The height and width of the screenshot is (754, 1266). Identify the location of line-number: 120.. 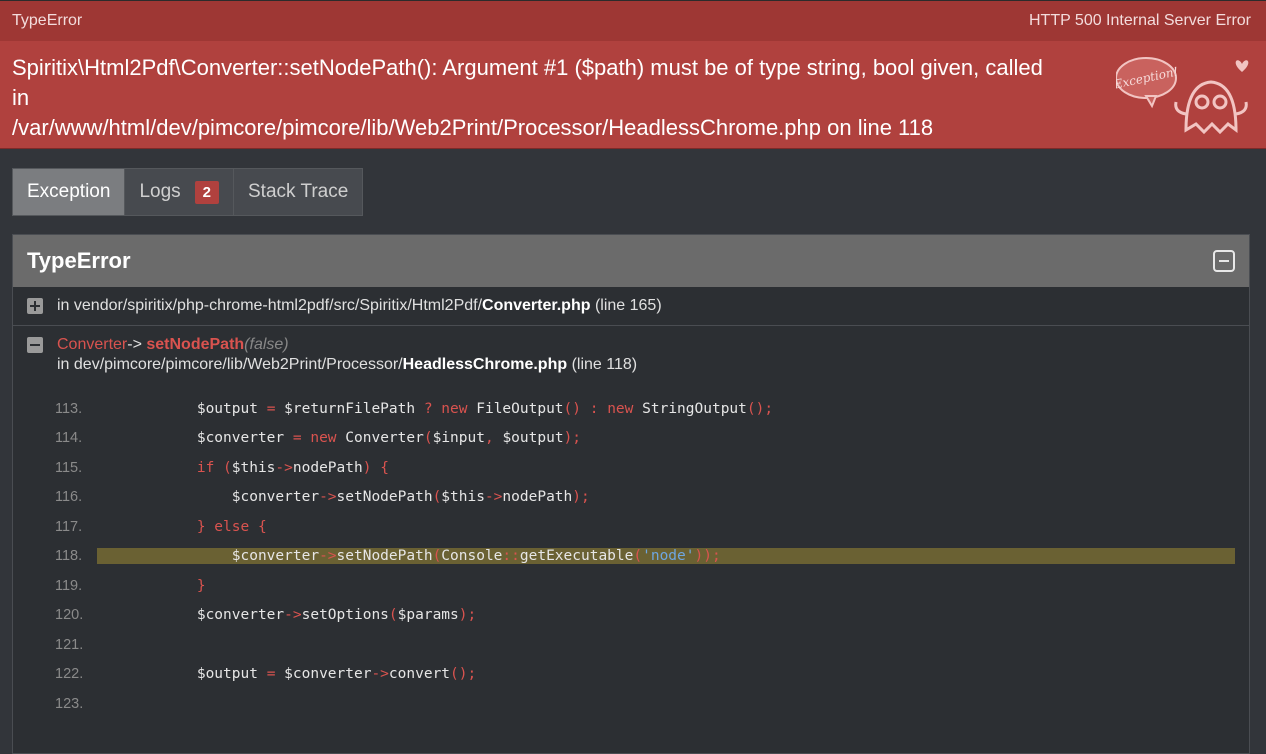
(69, 615).